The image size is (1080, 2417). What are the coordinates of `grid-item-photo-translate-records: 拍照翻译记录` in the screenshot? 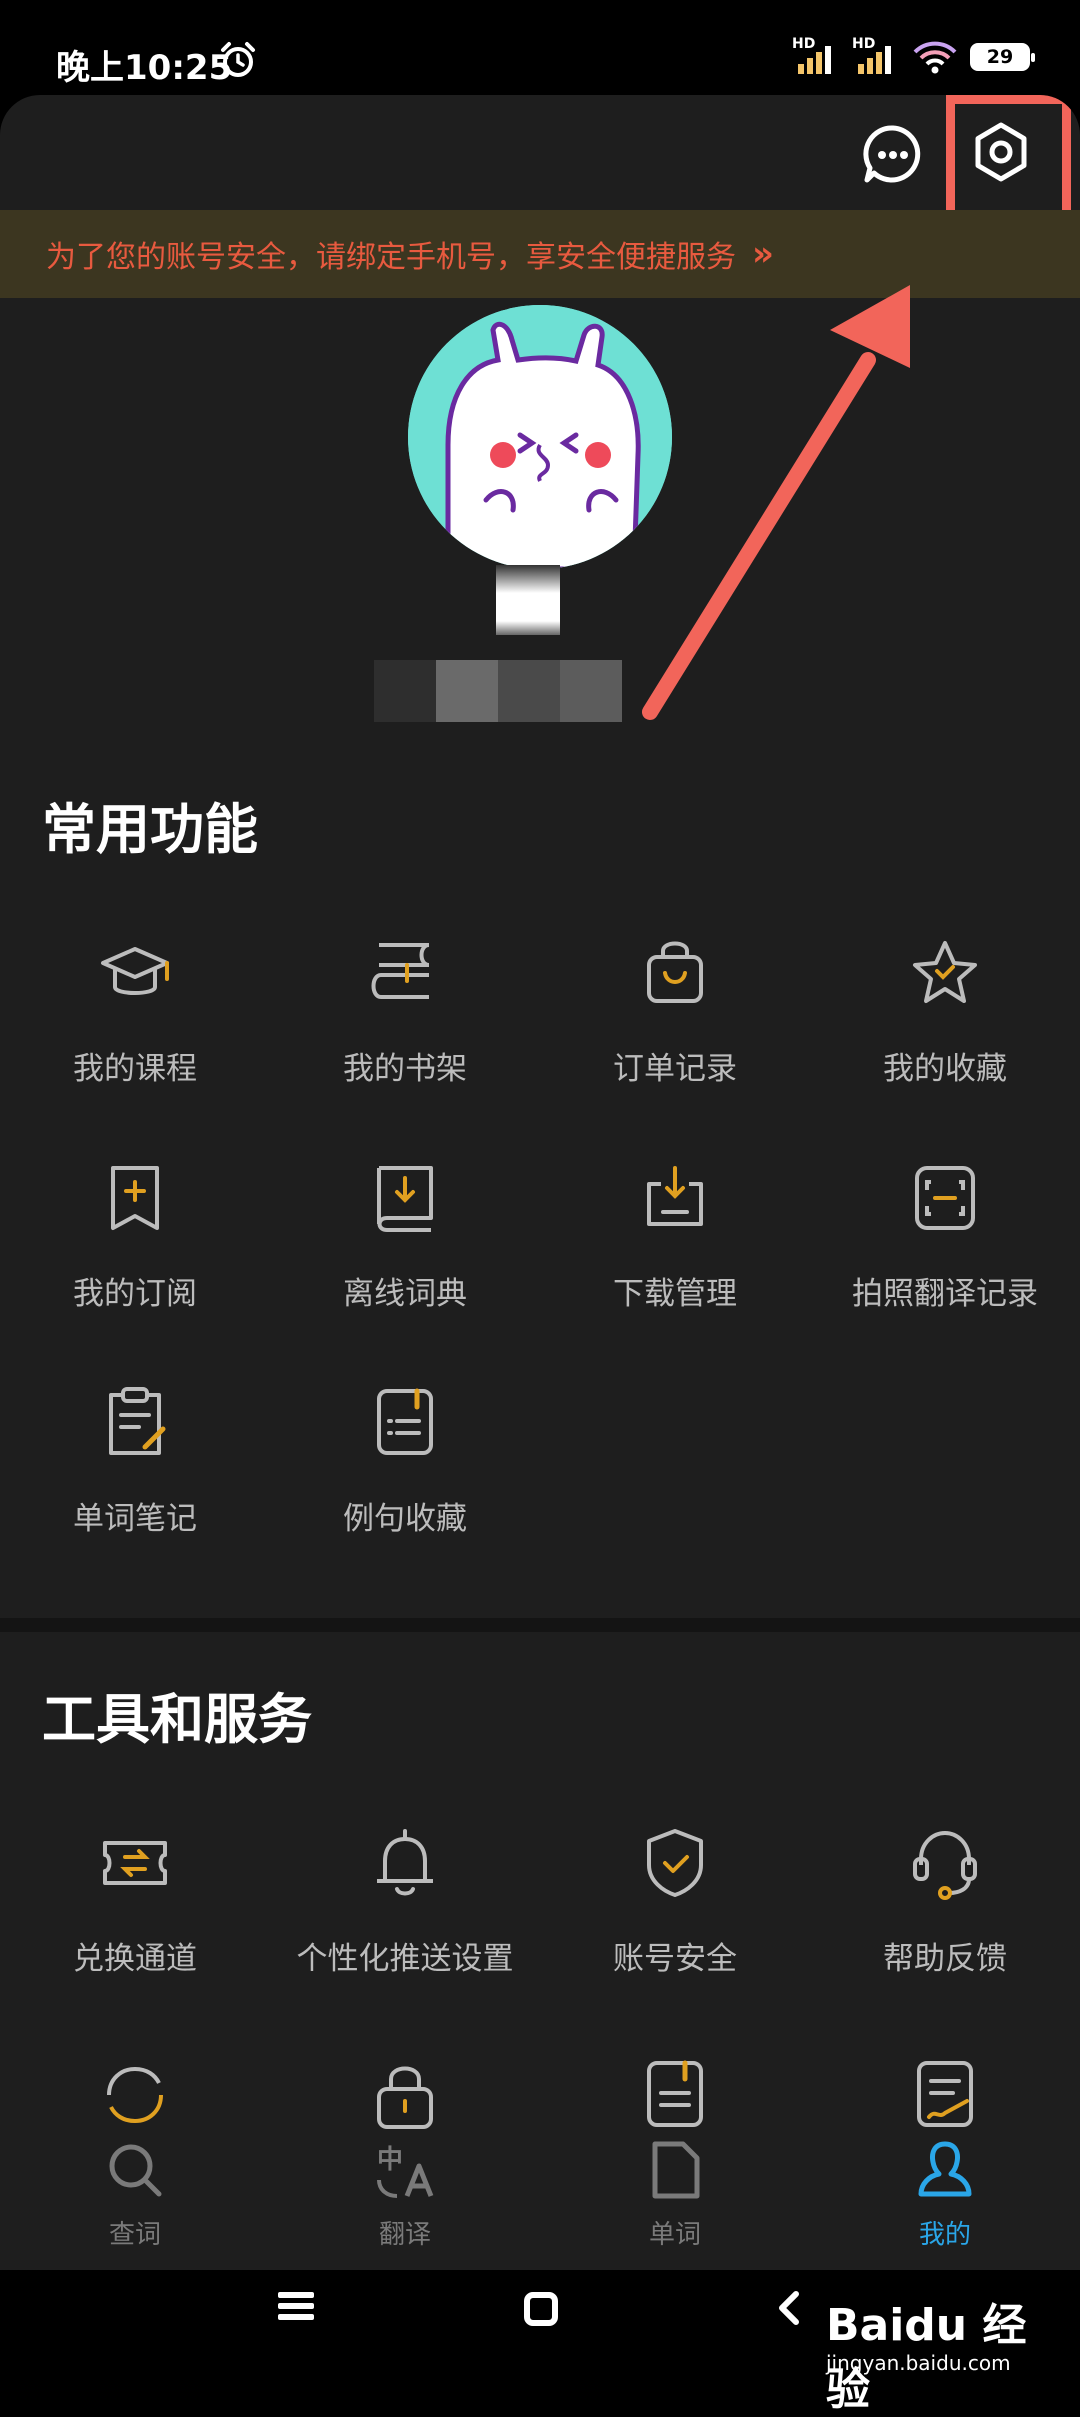 It's located at (945, 1260).